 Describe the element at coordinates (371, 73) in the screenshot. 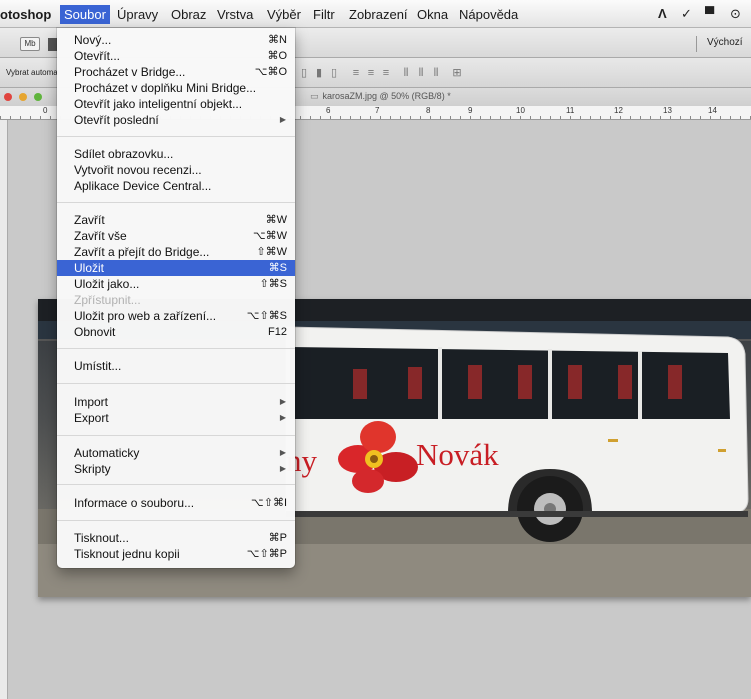

I see `distribute-vcenter-icon: ≡` at that location.